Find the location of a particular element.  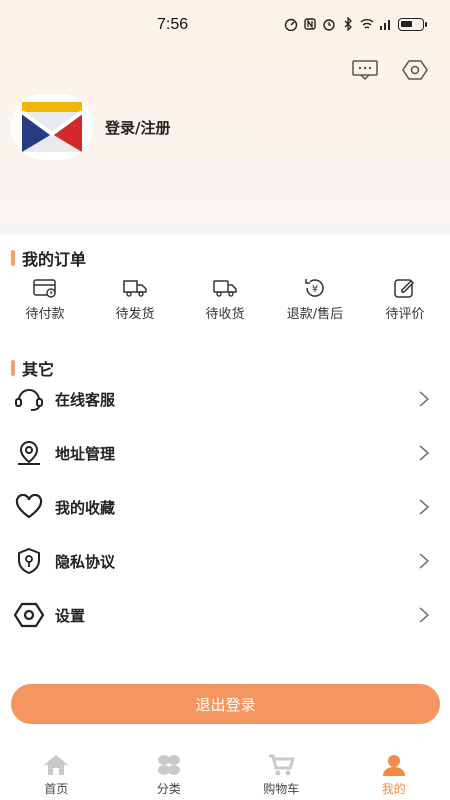

menu-item-favorites: 我的收藏 is located at coordinates (225, 507).